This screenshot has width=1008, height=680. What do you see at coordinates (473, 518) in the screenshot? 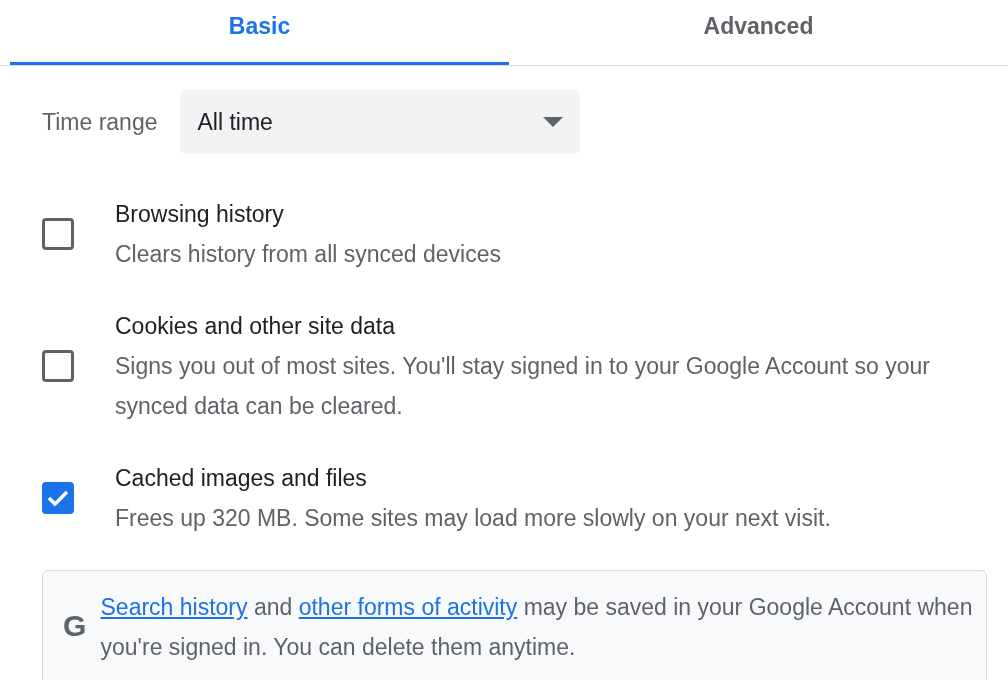
I see `option-description: Frees up 320 MB. Some sites may load more slowly on your next visit.` at bounding box center [473, 518].